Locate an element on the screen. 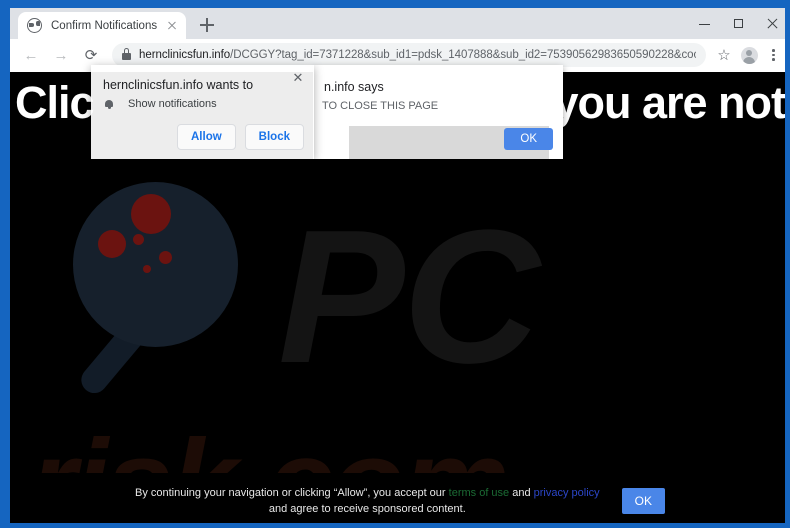  window-close-icon is located at coordinates (770, 23).